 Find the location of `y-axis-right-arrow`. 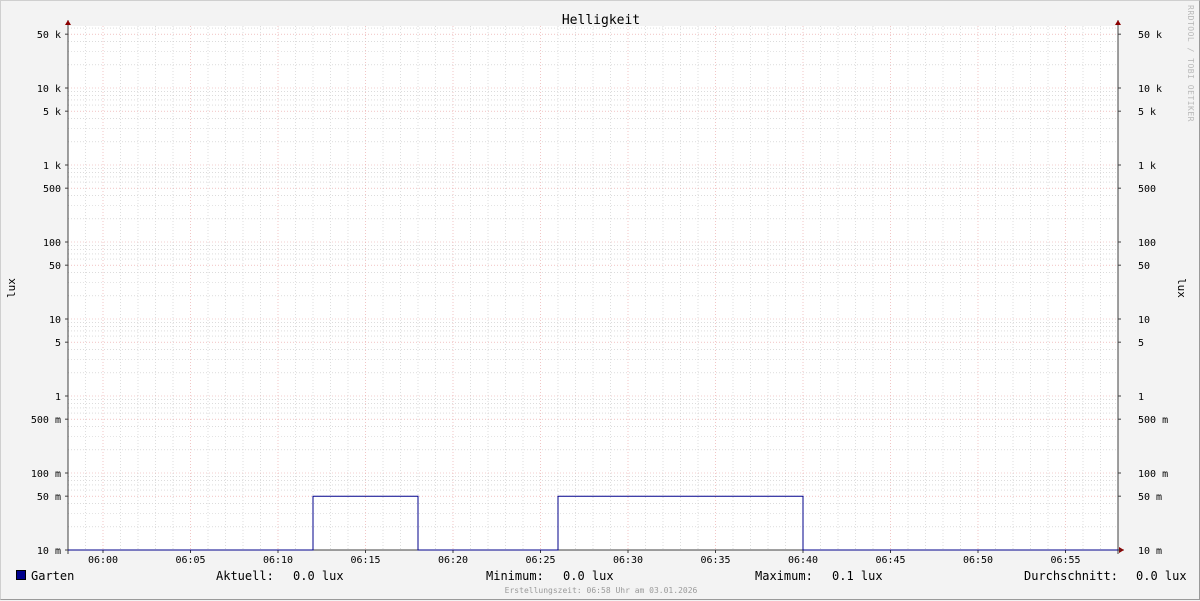

y-axis-right-arrow is located at coordinates (1118, 22).